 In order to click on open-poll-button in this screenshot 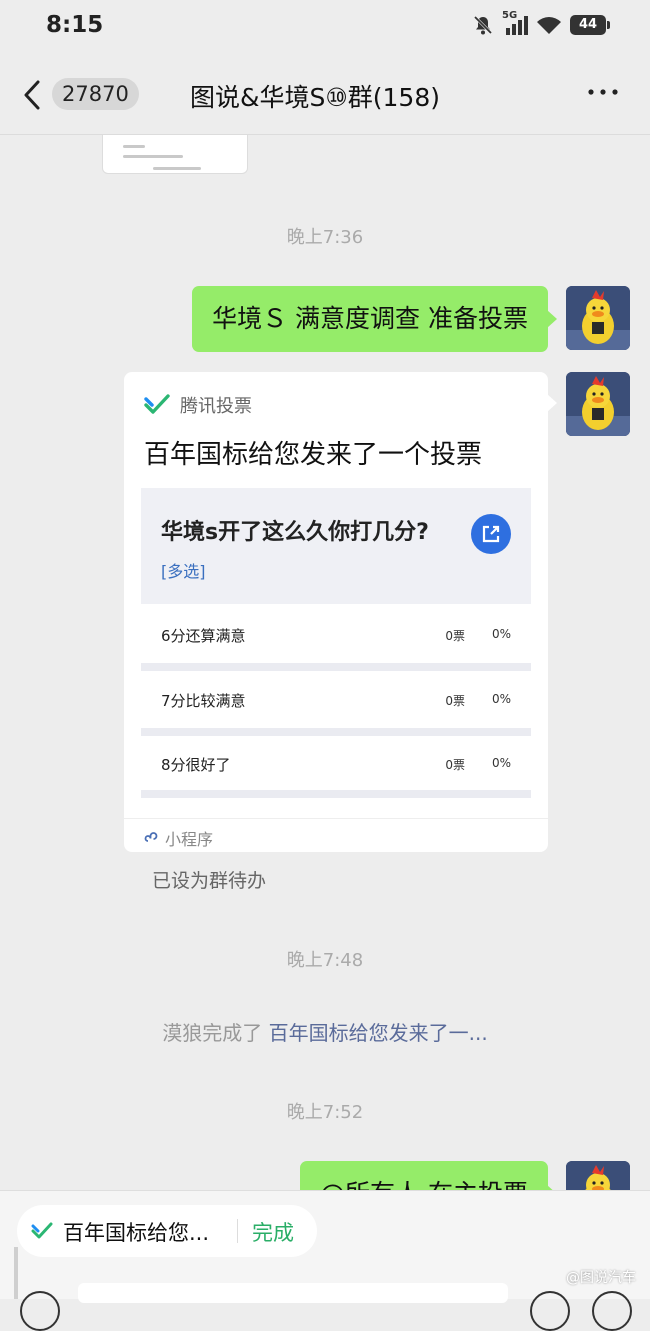, I will do `click(491, 534)`.